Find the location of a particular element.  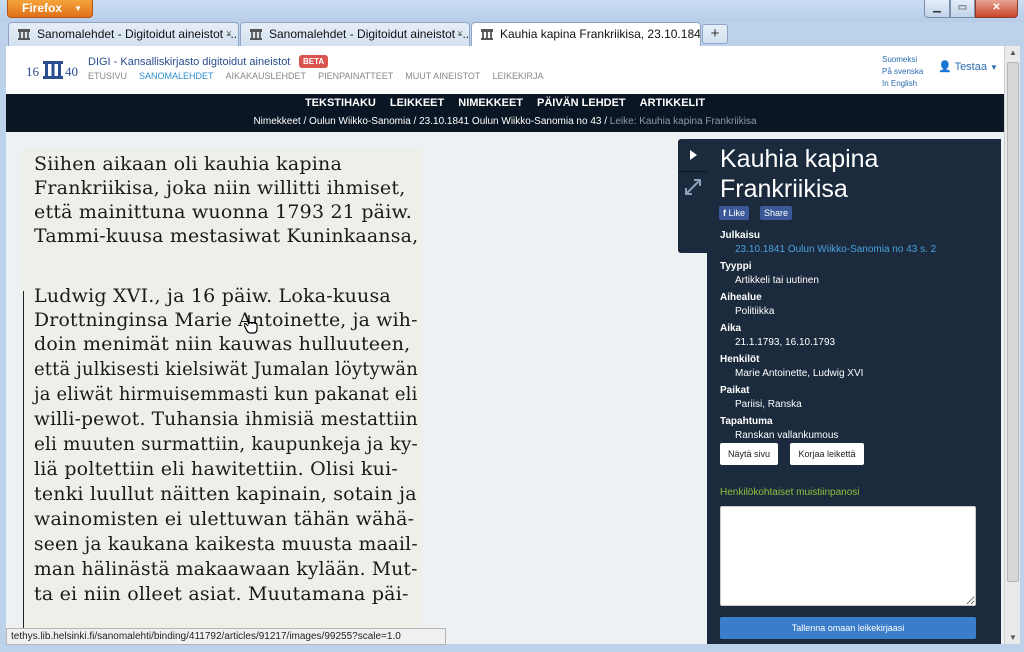

field-label: Tyyppi is located at coordinates (736, 266).